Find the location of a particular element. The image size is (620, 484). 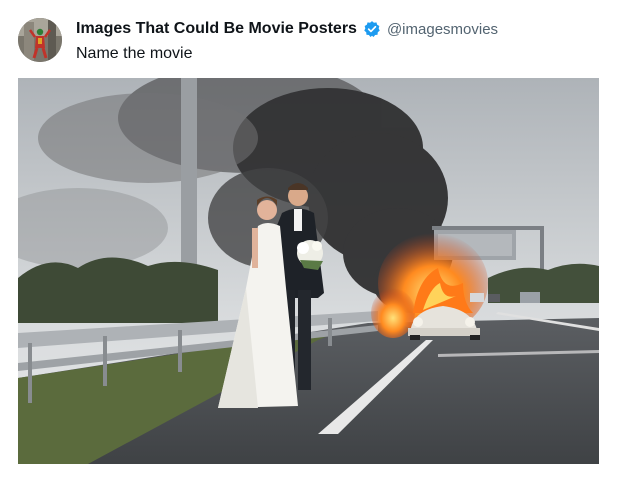

author-display-name: Images That Could Be Movie Posters is located at coordinates (216, 29).